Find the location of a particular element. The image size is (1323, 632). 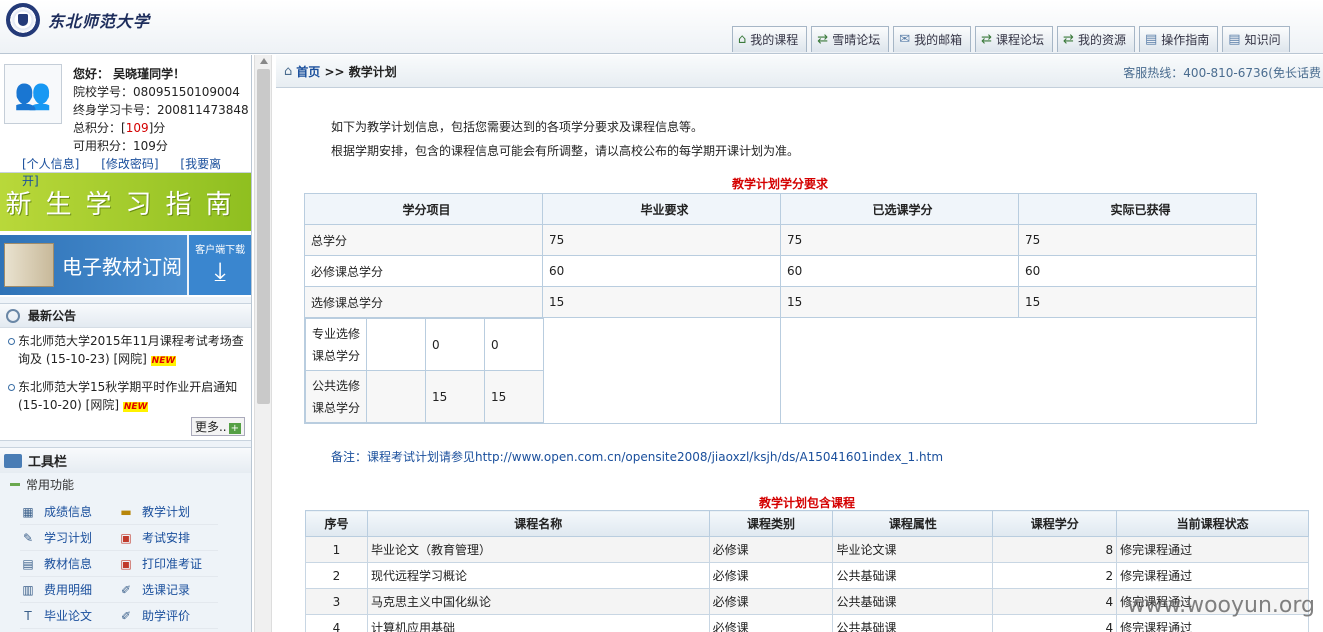

table-row: 总学分 75 75 75 is located at coordinates (780, 240).